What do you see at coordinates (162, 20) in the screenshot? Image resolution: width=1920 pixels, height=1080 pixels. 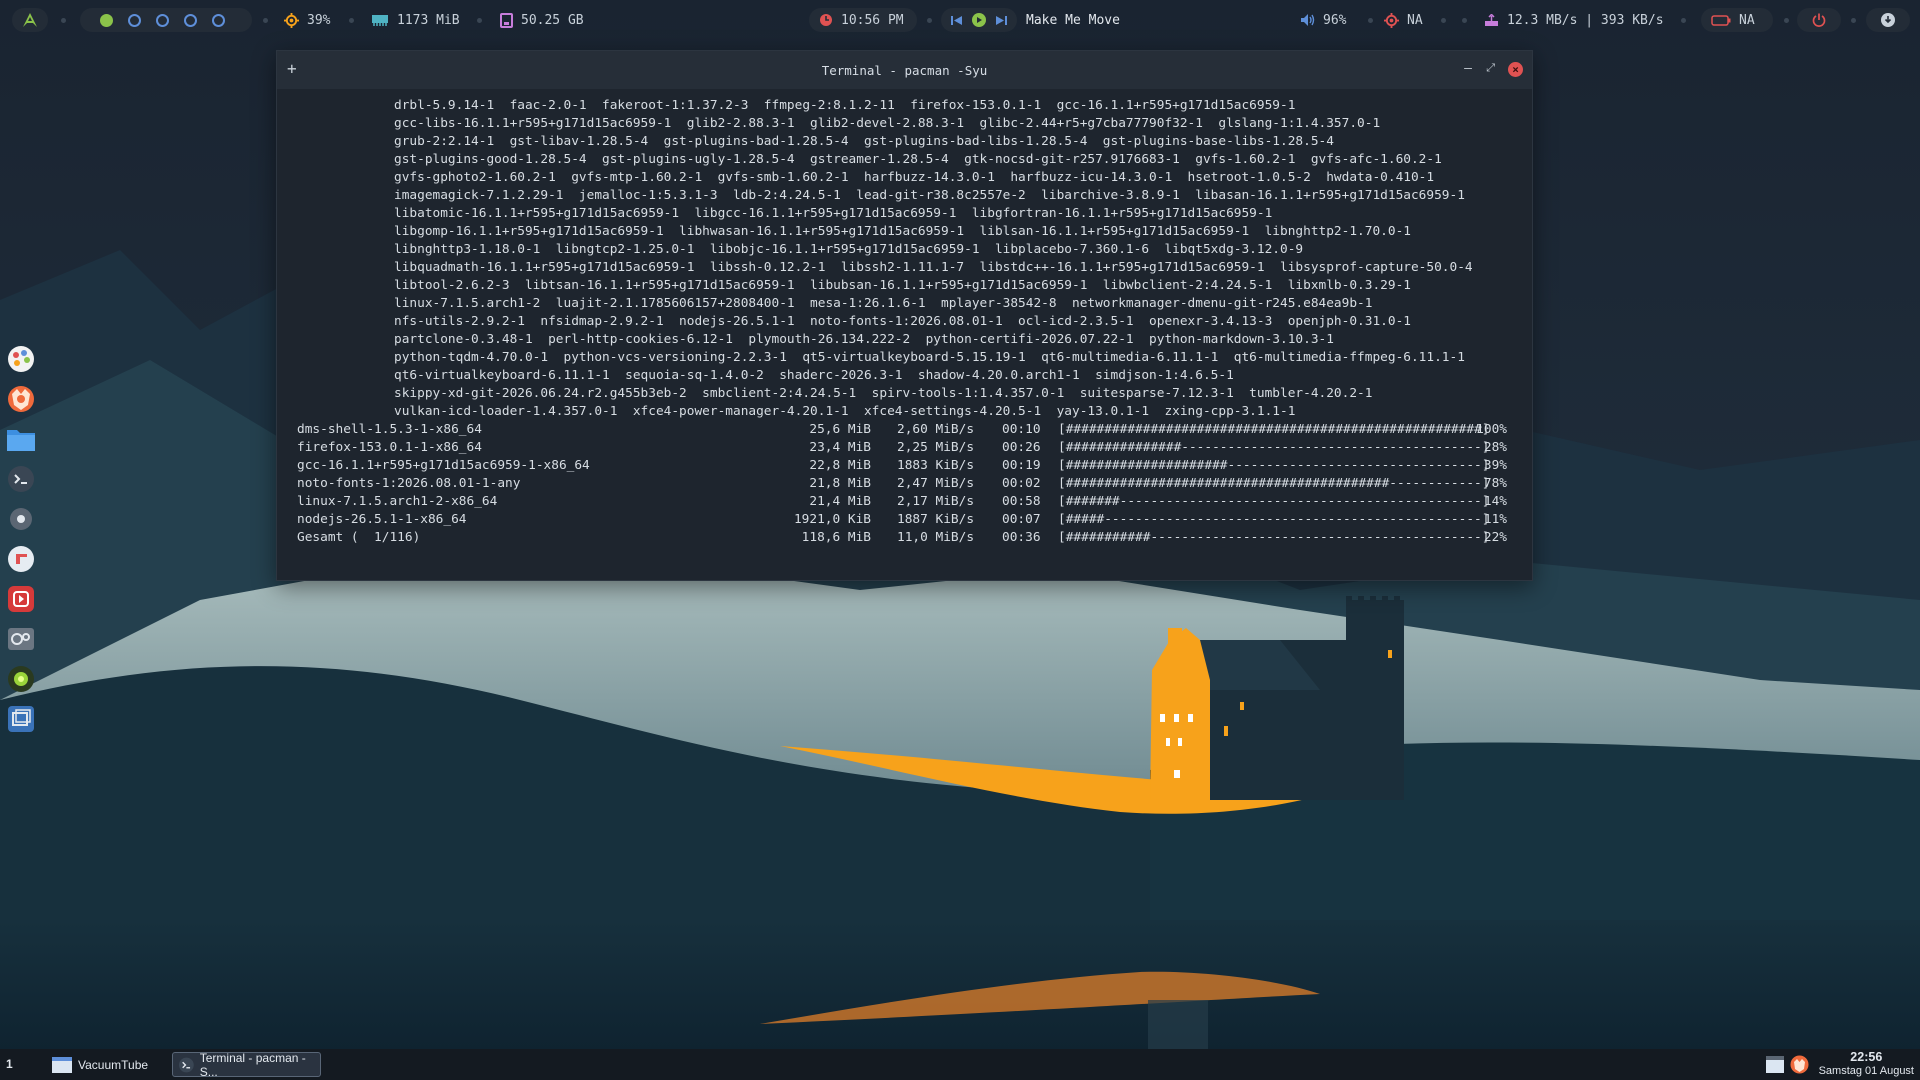 I see `workspace-3-indicator` at bounding box center [162, 20].